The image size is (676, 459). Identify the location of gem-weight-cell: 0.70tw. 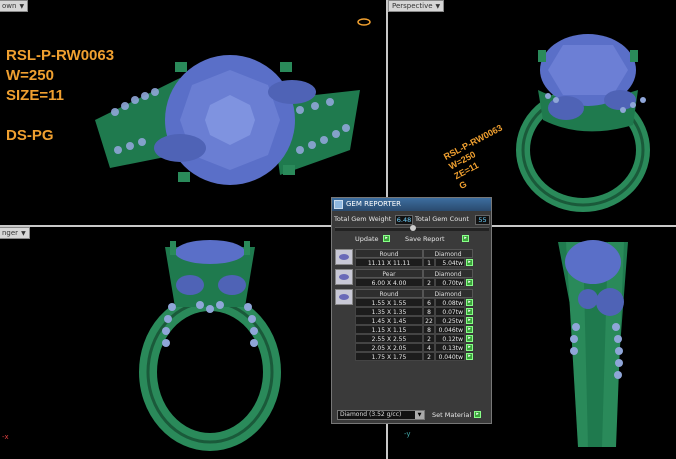
(450, 282).